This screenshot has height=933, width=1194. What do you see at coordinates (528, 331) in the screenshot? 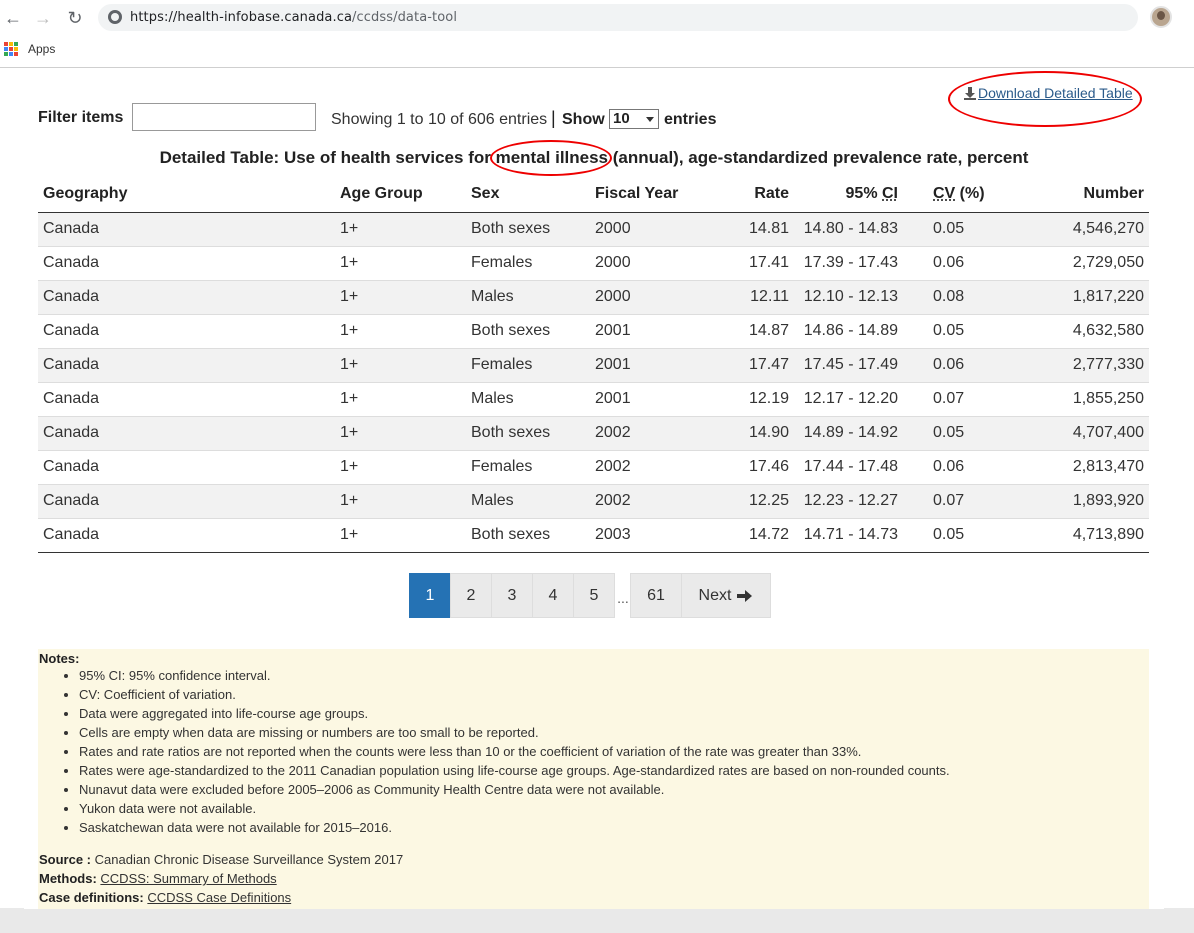
I see `cell-sex: Both sexes` at bounding box center [528, 331].